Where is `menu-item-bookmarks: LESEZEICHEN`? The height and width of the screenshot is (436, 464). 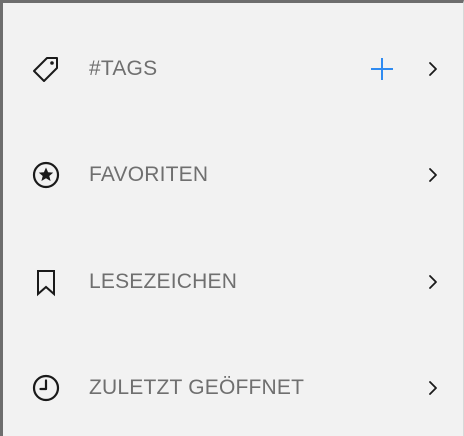 menu-item-bookmarks: LESEZEICHEN is located at coordinates (233, 282).